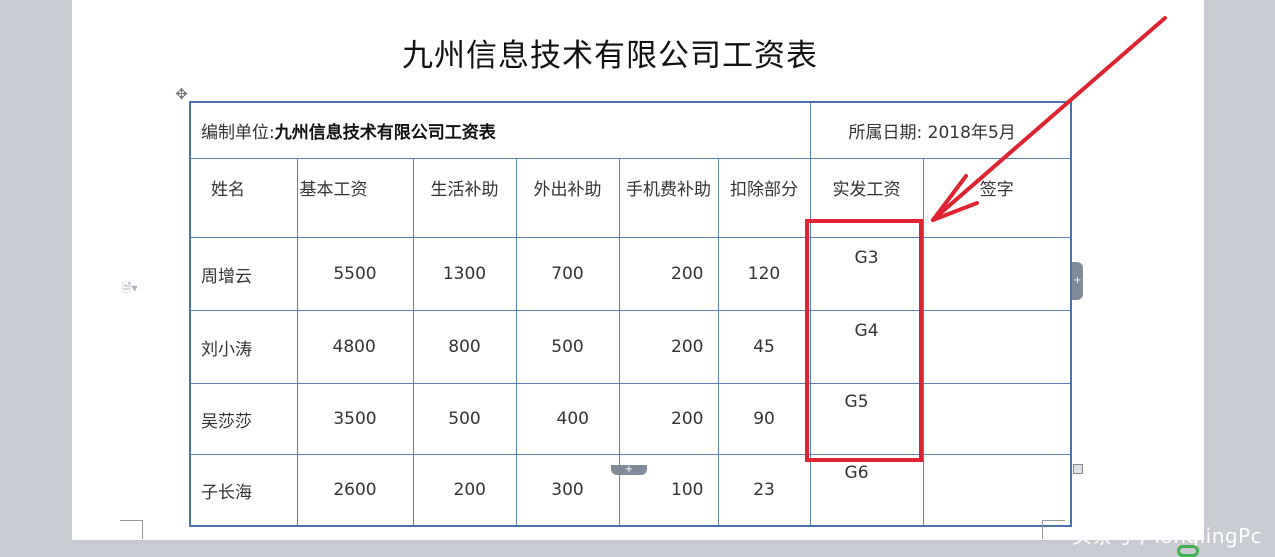 This screenshot has width=1275, height=557. I want to click on table-meta-row: 编制单位:九州信息技术有限公司工资表 所属日期: 2018年5月, so click(630, 130).